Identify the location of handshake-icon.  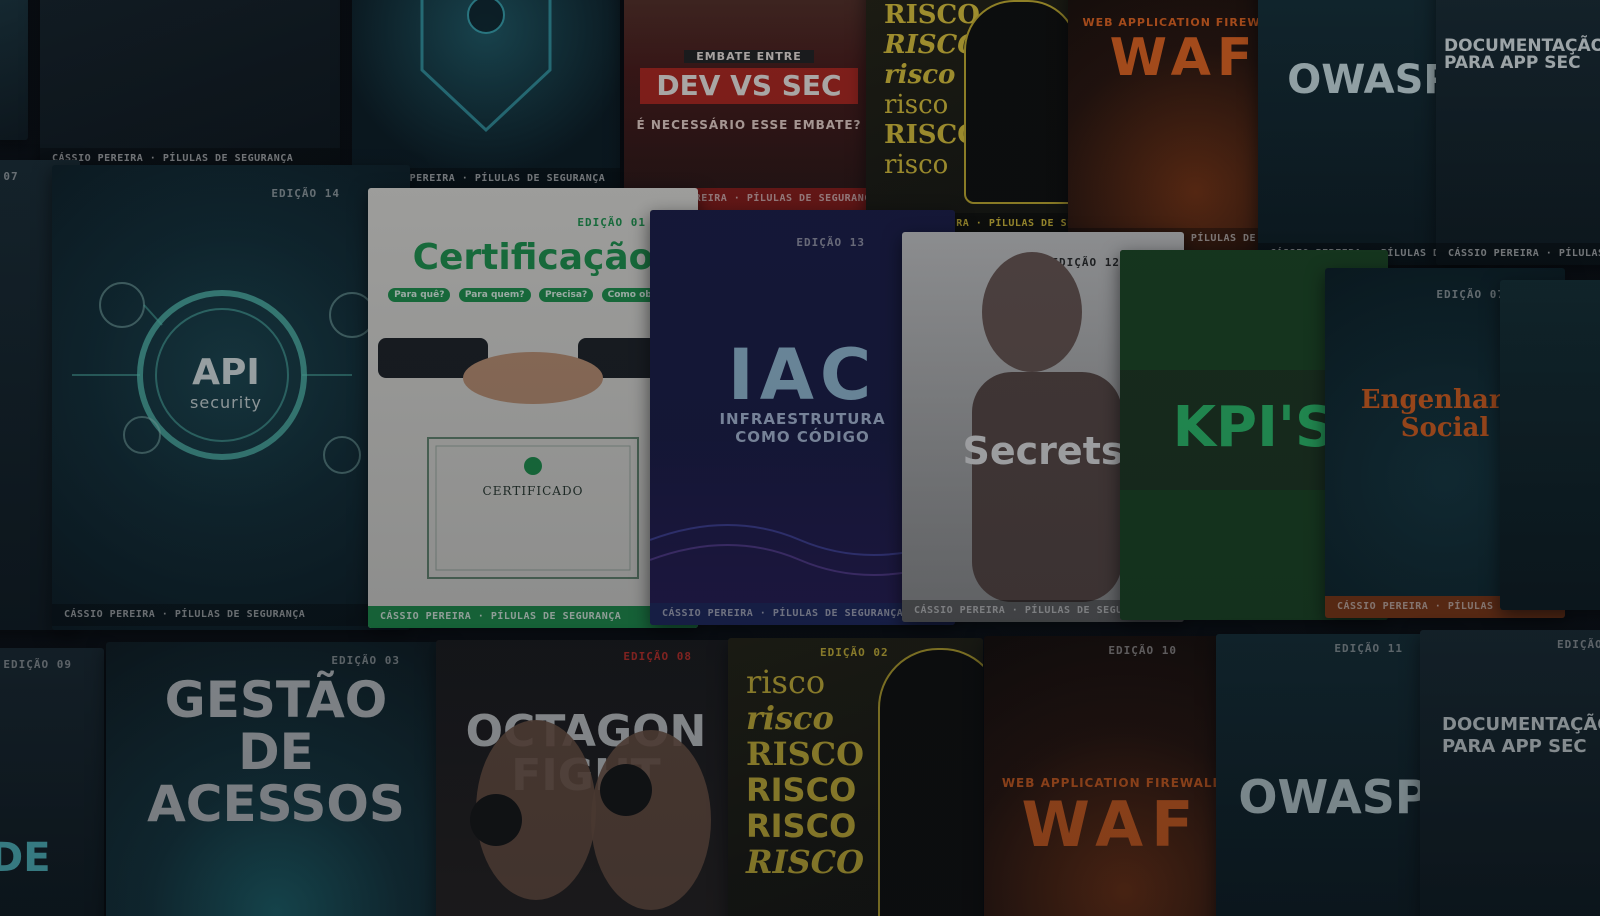
(533, 458).